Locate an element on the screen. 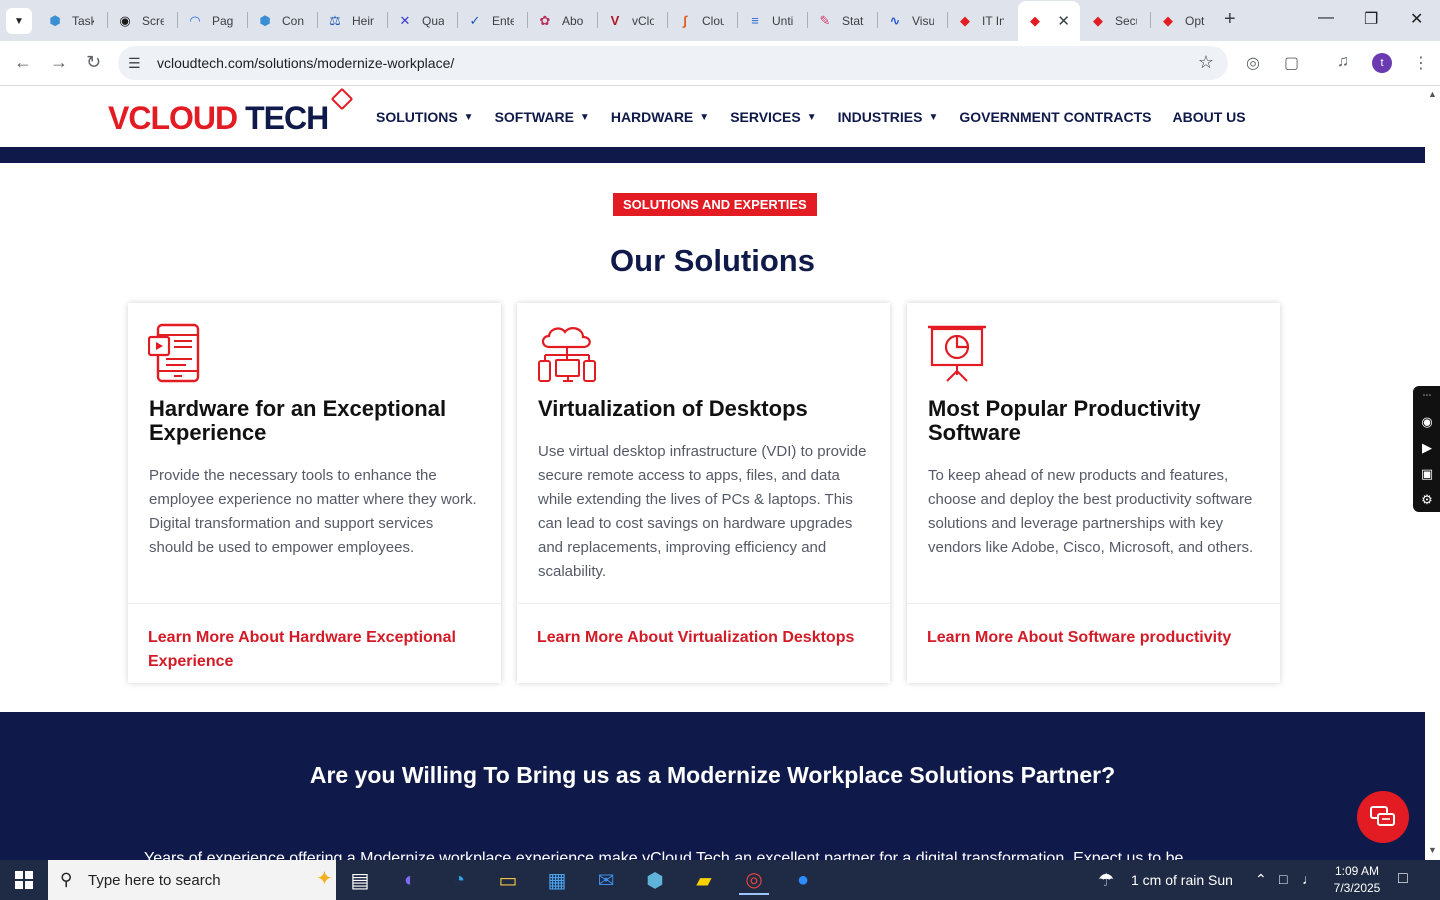 This screenshot has width=1440, height=900. browser-tab: ✕ Qua is located at coordinates (422, 20).